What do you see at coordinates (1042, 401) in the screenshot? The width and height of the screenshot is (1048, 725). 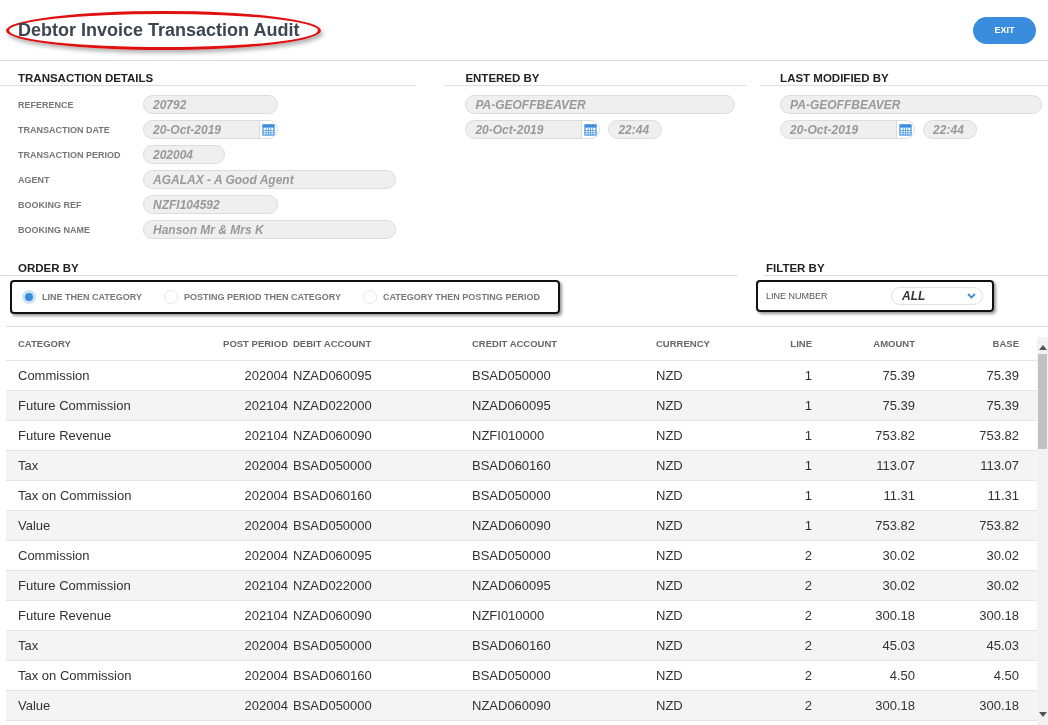 I see `scroll-thumb` at bounding box center [1042, 401].